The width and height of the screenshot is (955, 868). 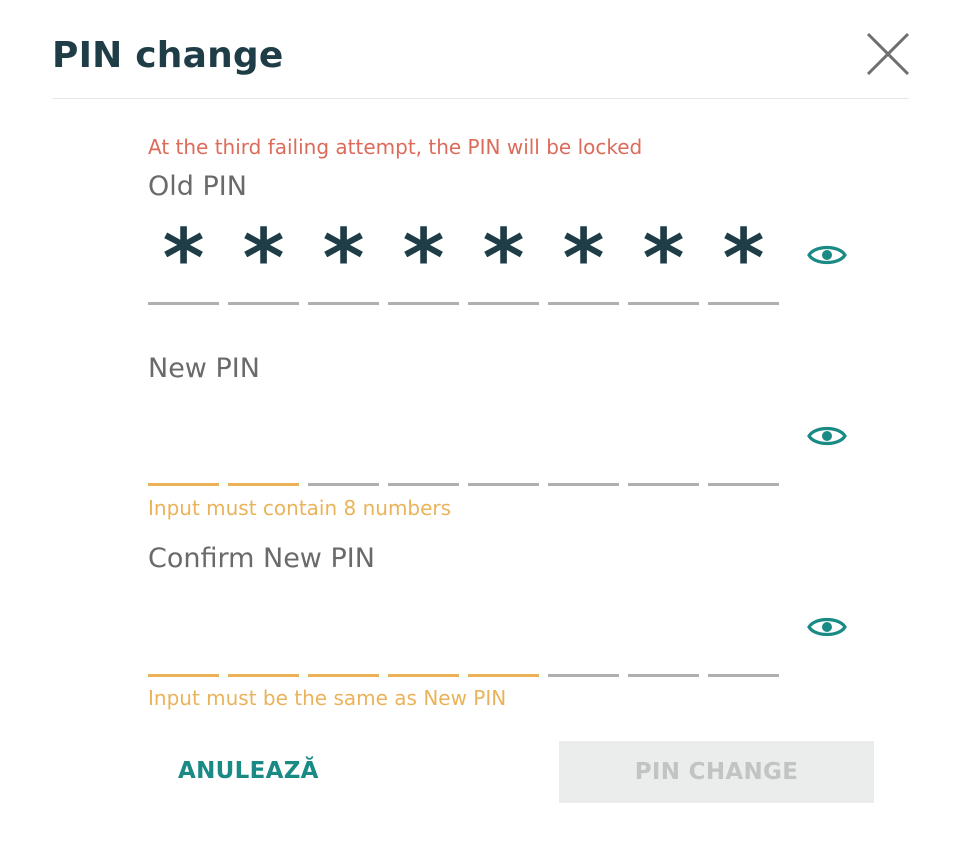 I want to click on dialog-title: PIN change, so click(x=168, y=55).